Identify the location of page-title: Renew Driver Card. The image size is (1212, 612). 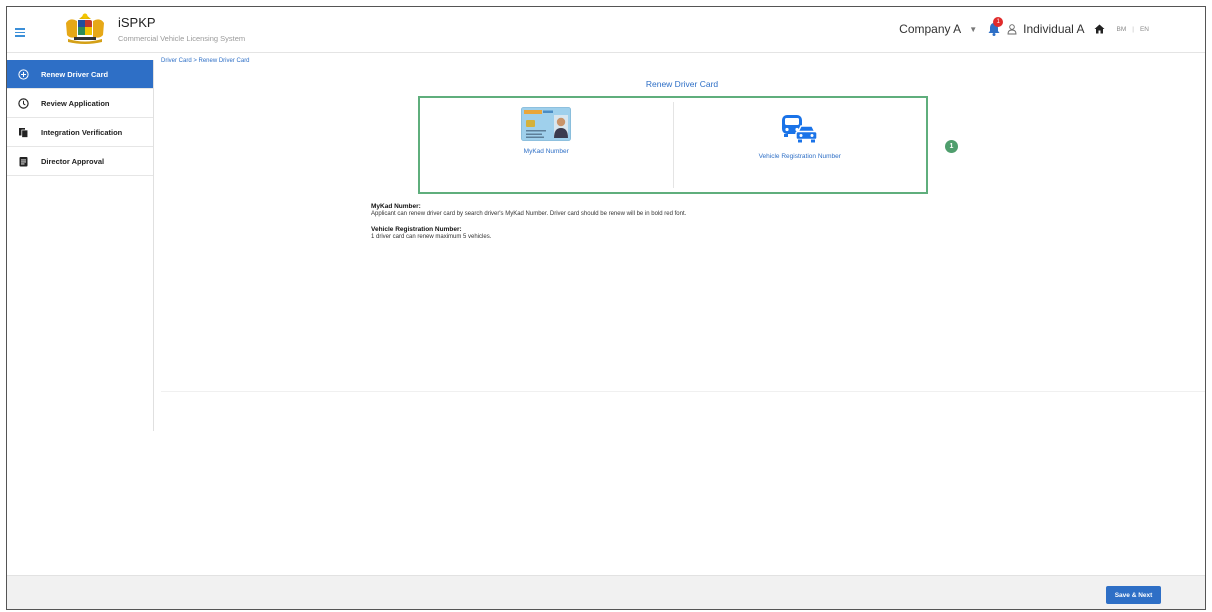
(682, 84).